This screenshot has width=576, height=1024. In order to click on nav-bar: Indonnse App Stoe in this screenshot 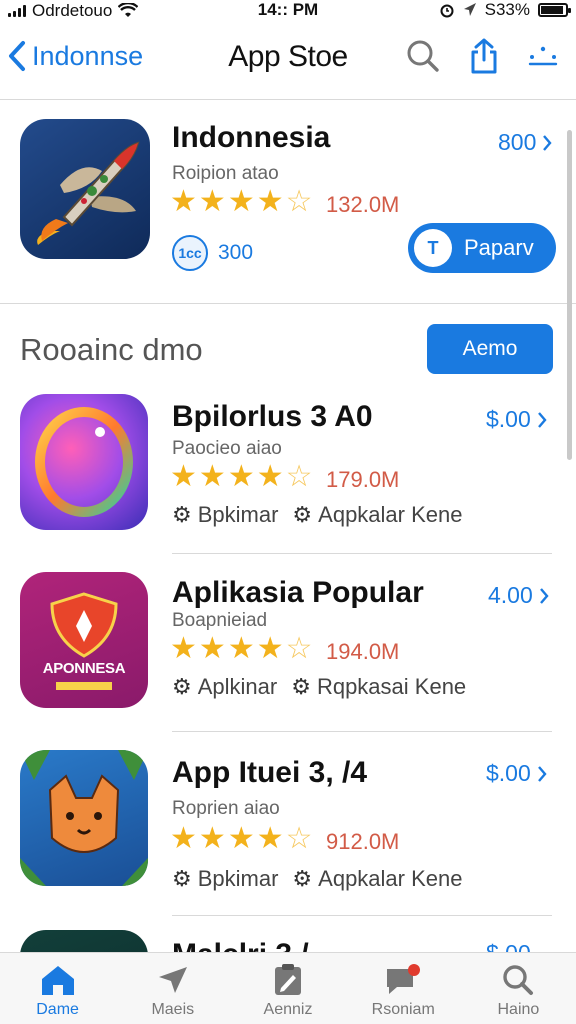, I will do `click(288, 61)`.